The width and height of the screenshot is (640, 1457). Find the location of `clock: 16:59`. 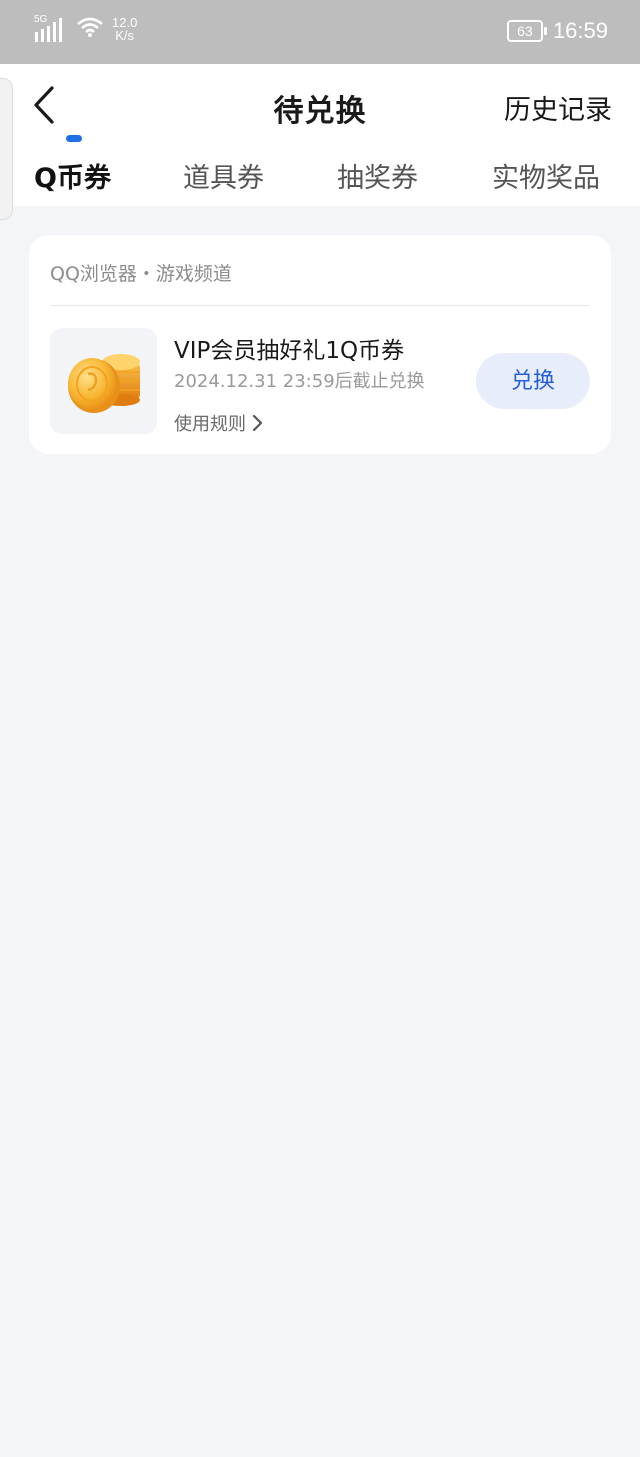

clock: 16:59 is located at coordinates (580, 30).